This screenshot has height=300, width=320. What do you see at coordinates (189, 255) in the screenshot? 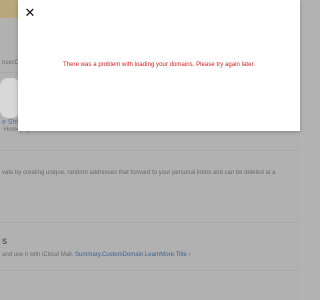
I see `chevron-right-icon: ›` at bounding box center [189, 255].